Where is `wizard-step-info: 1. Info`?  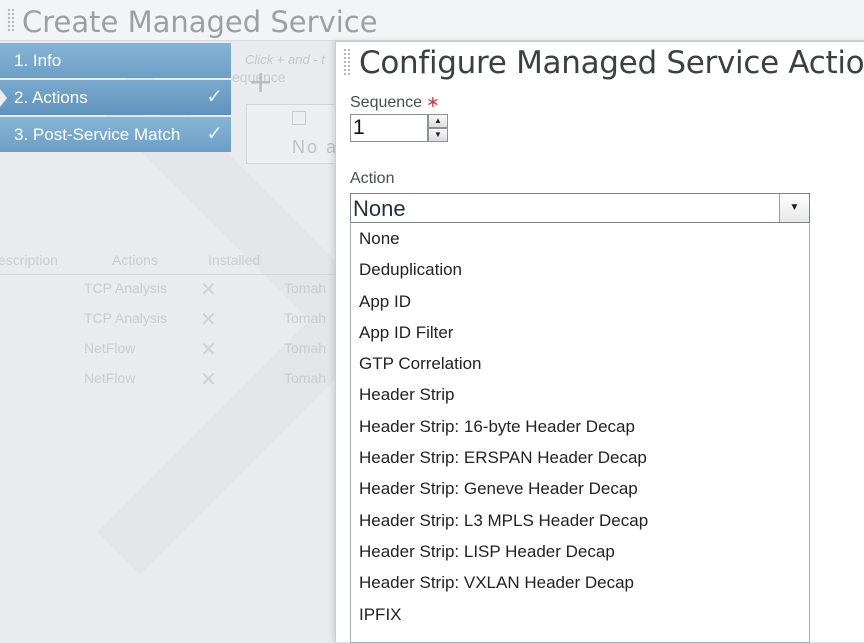
wizard-step-info: 1. Info is located at coordinates (115, 60).